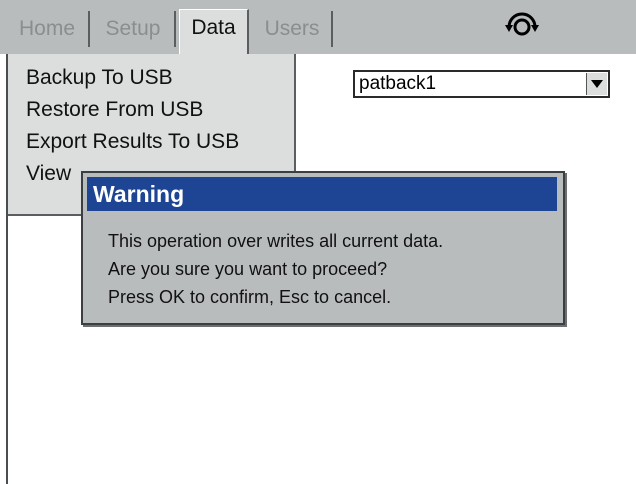  What do you see at coordinates (132, 142) in the screenshot?
I see `menu-item-export-results-to-usb: Export Results To USB` at bounding box center [132, 142].